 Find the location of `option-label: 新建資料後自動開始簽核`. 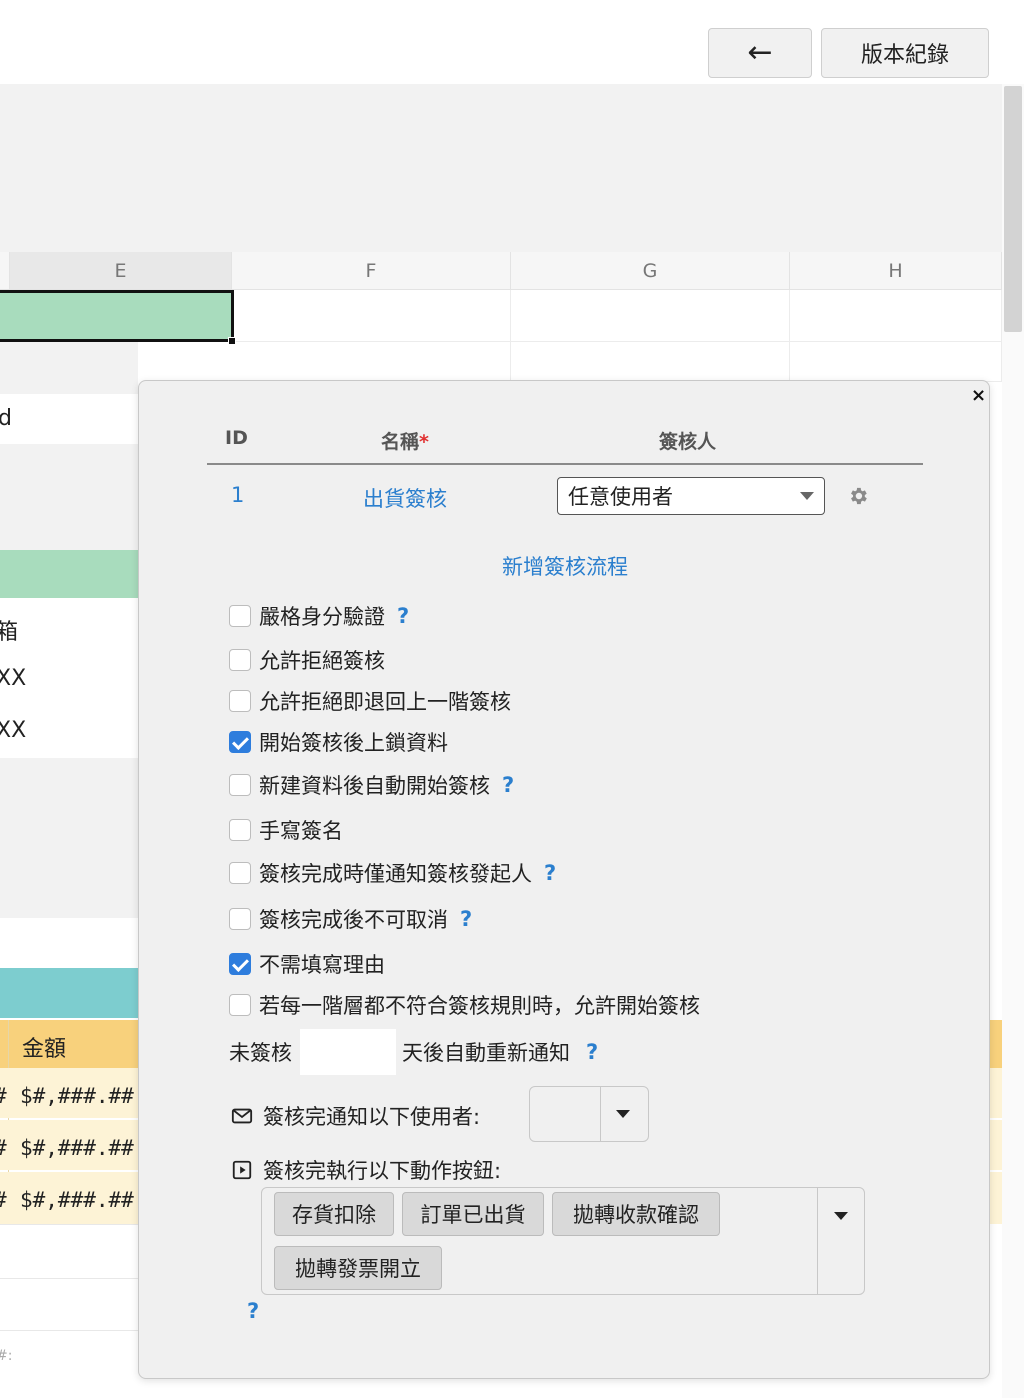

option-label: 新建資料後自動開始簽核 is located at coordinates (374, 786).